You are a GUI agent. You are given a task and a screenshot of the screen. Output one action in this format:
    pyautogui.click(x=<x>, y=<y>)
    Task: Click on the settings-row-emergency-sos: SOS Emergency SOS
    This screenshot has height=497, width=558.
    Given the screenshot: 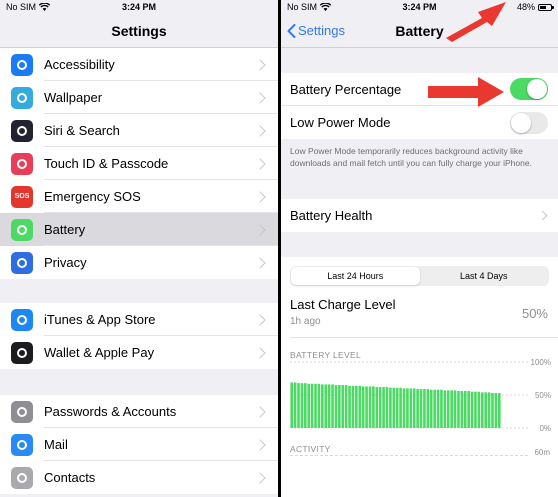 What is the action you would take?
    pyautogui.click(x=139, y=196)
    